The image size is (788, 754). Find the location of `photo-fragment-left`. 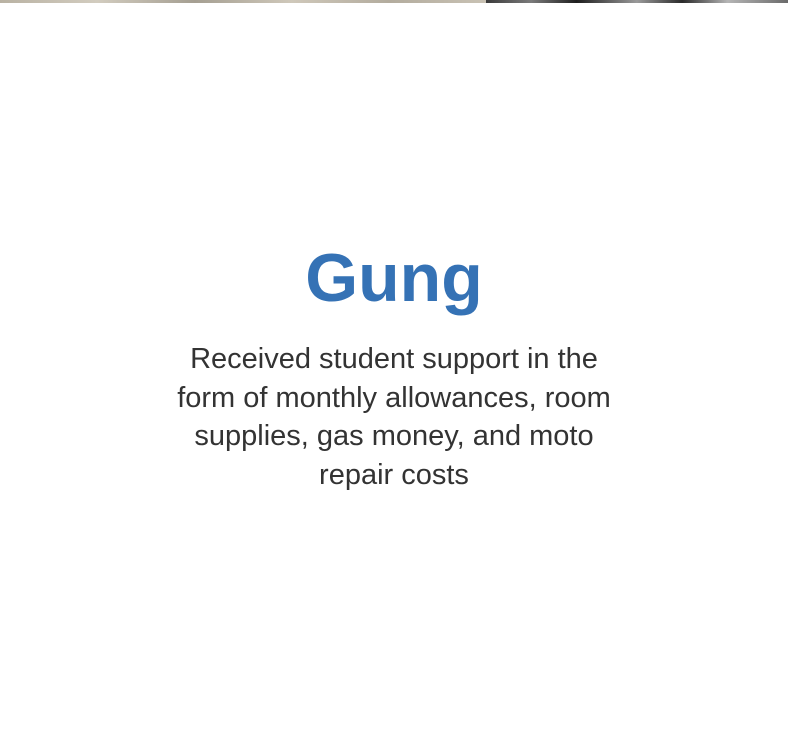

photo-fragment-left is located at coordinates (243, 1).